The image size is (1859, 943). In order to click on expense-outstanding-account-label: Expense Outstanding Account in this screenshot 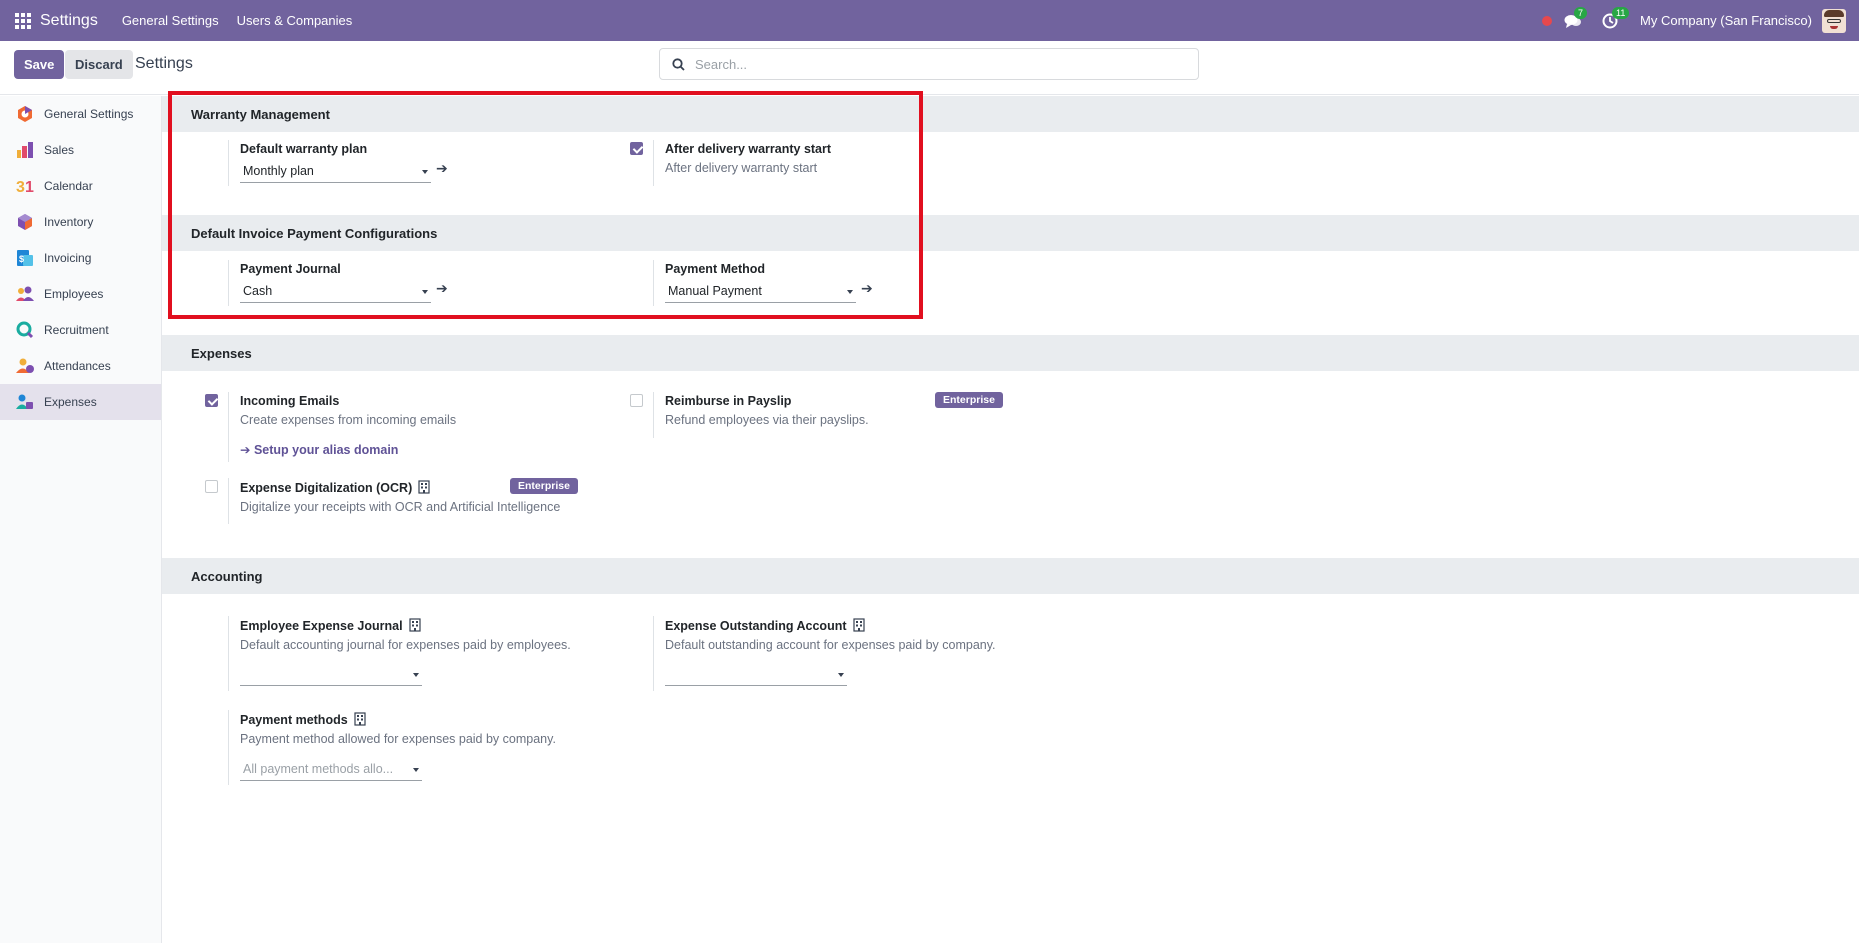, I will do `click(830, 625)`.